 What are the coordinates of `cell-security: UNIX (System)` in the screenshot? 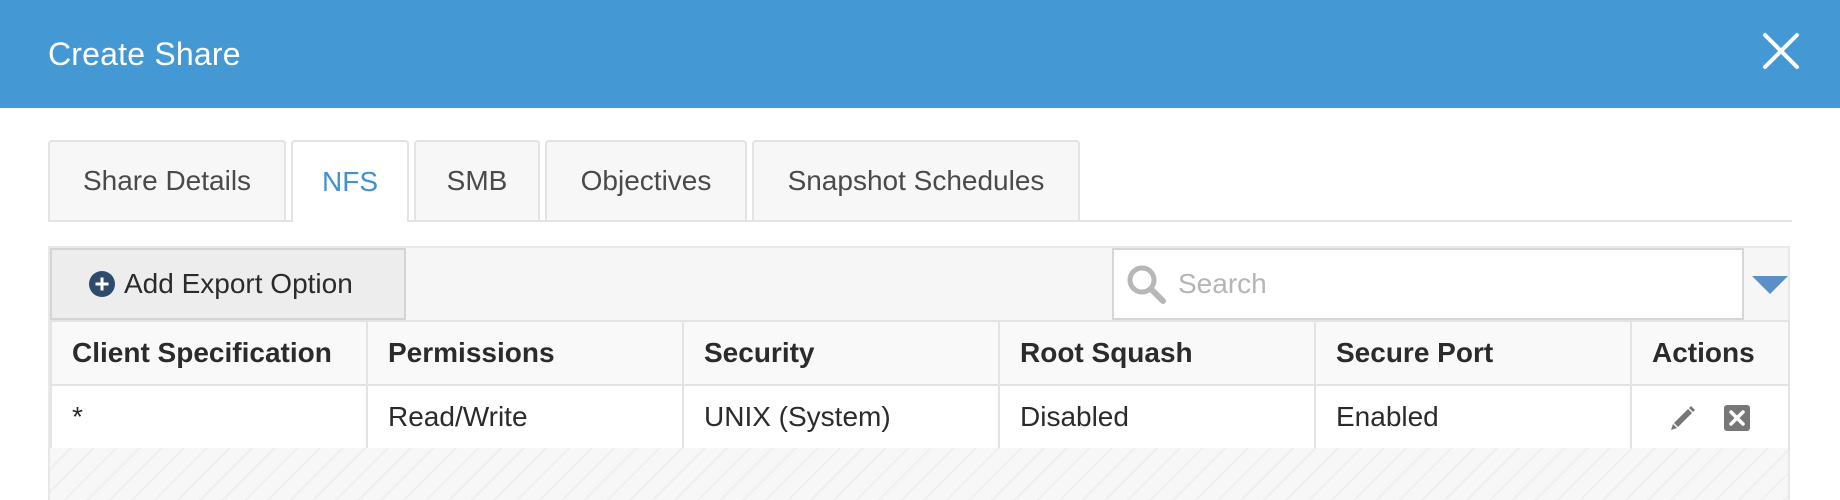 It's located at (841, 417).